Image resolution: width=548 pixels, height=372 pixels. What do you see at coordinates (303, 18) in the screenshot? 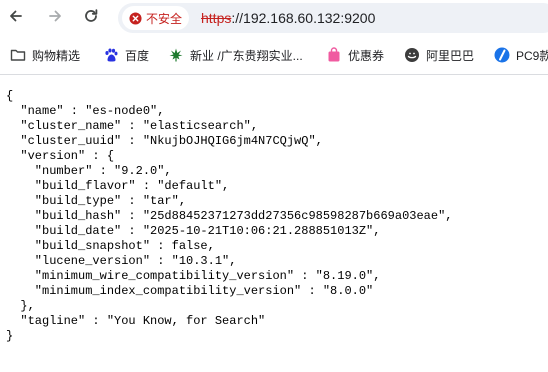
I see `url-host: ://192.168.60.132:9200` at bounding box center [303, 18].